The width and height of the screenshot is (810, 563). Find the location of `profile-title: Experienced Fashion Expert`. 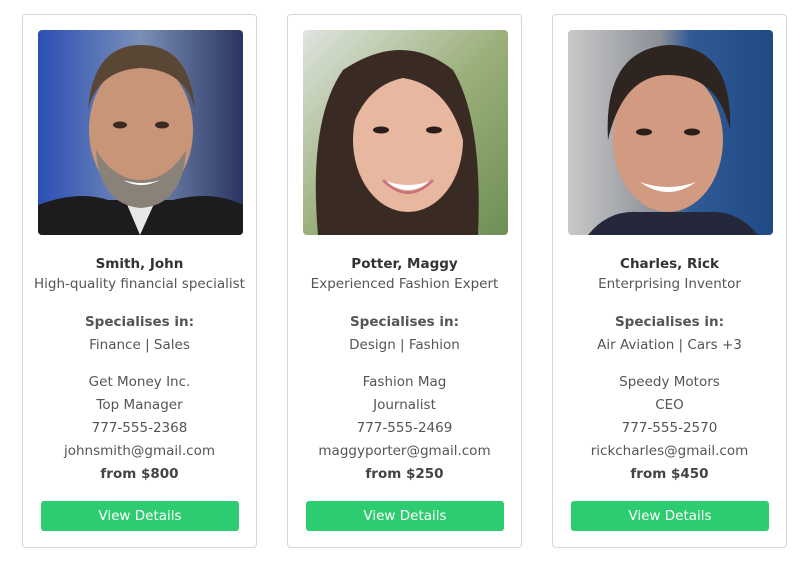

profile-title: Experienced Fashion Expert is located at coordinates (404, 284).